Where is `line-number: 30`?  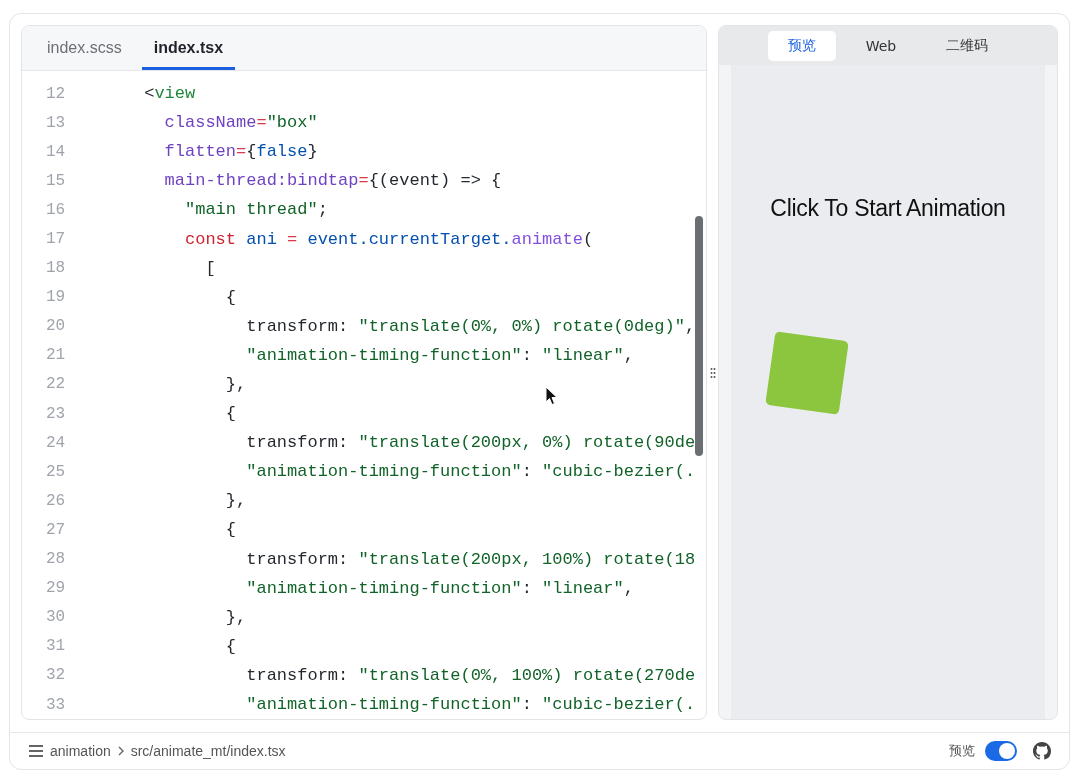 line-number: 30 is located at coordinates (56, 617).